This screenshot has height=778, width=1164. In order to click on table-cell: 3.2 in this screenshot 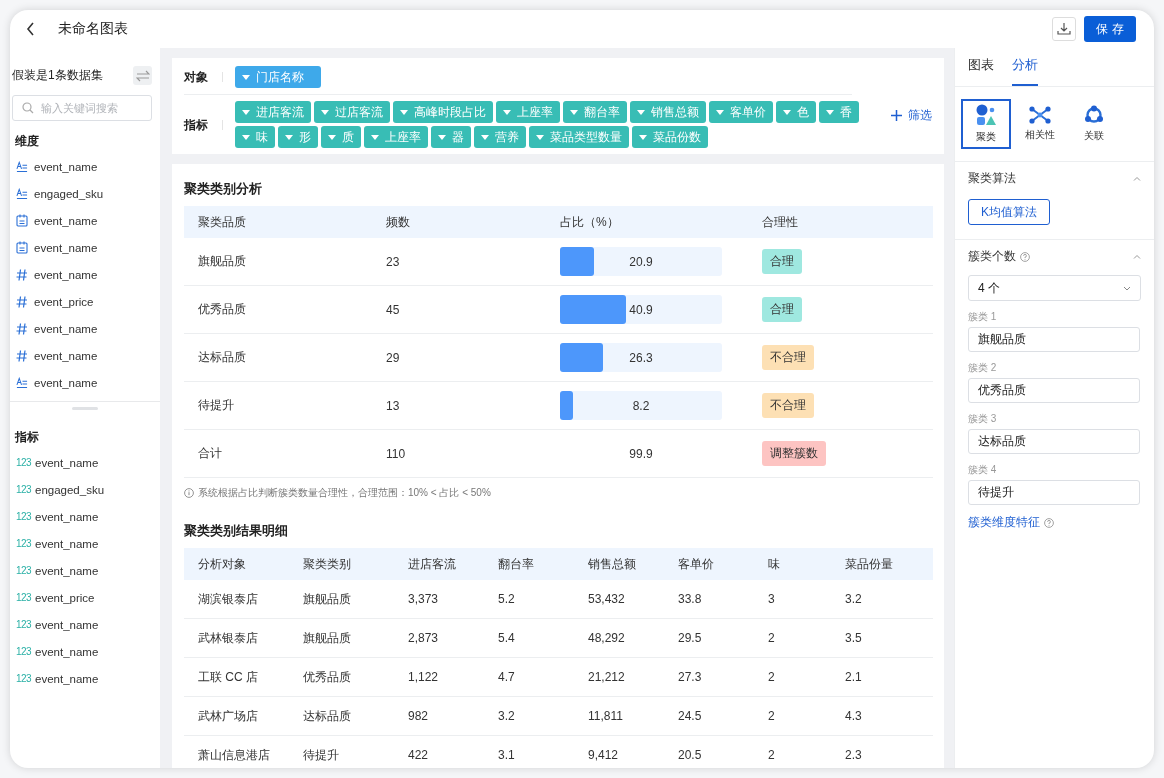, I will do `click(882, 599)`.